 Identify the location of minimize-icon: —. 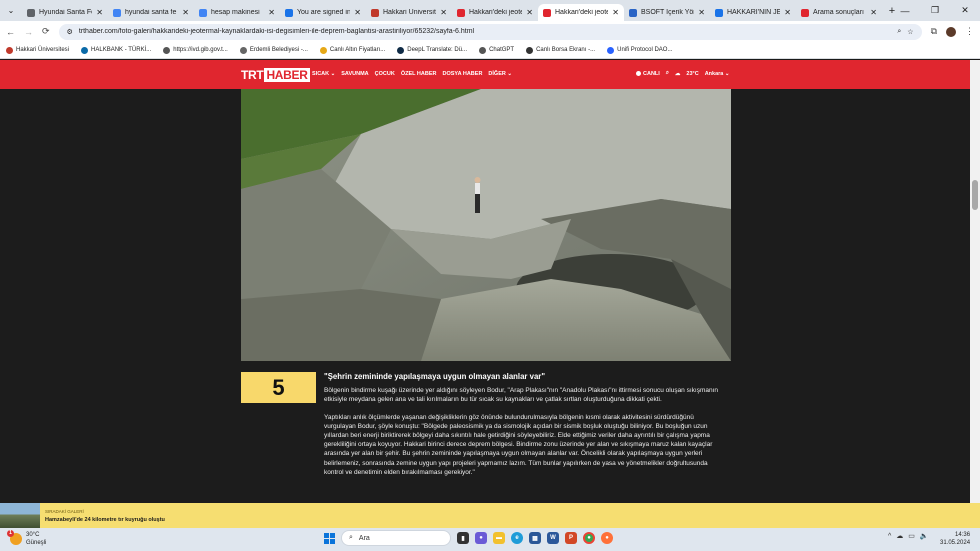
(905, 11).